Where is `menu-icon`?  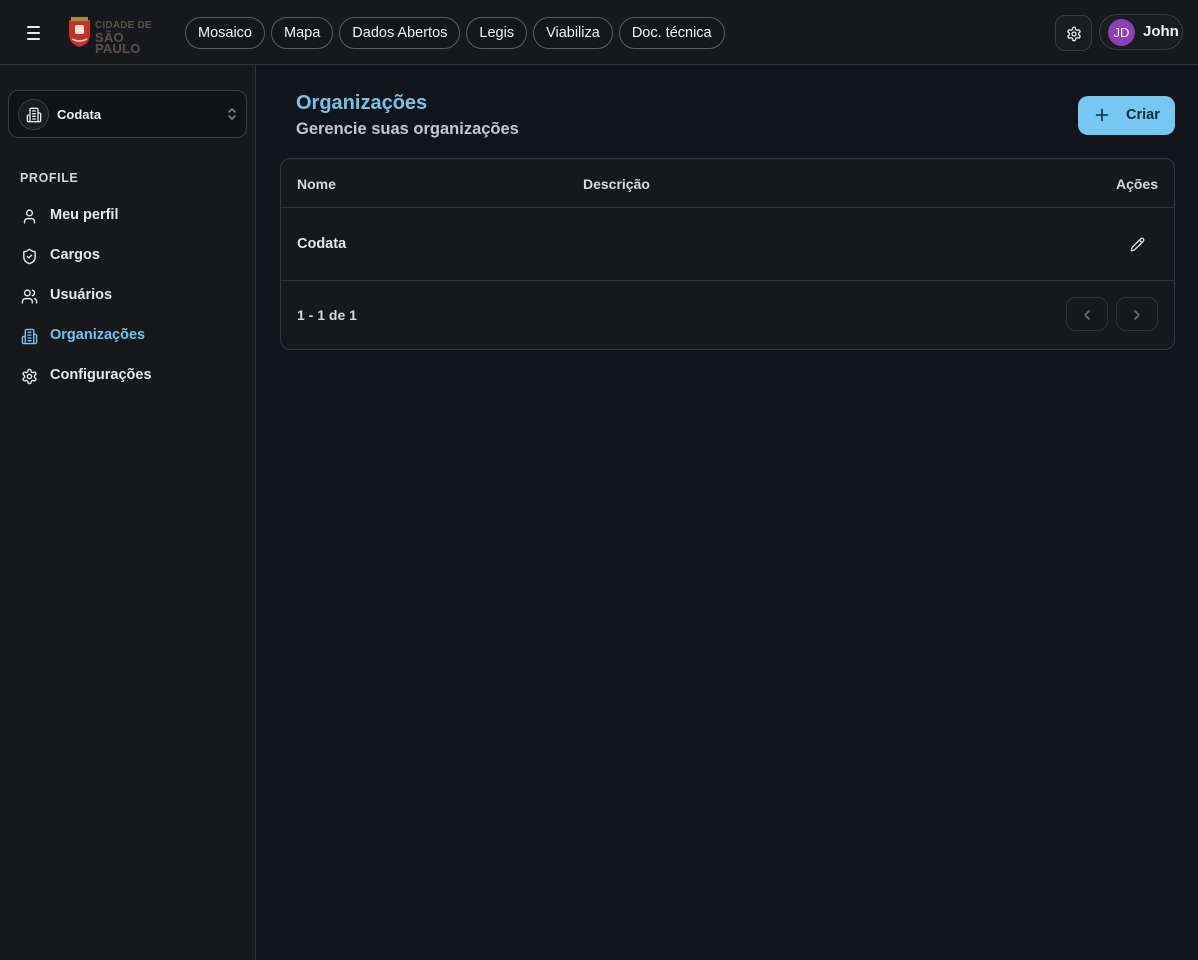
menu-icon is located at coordinates (34, 33).